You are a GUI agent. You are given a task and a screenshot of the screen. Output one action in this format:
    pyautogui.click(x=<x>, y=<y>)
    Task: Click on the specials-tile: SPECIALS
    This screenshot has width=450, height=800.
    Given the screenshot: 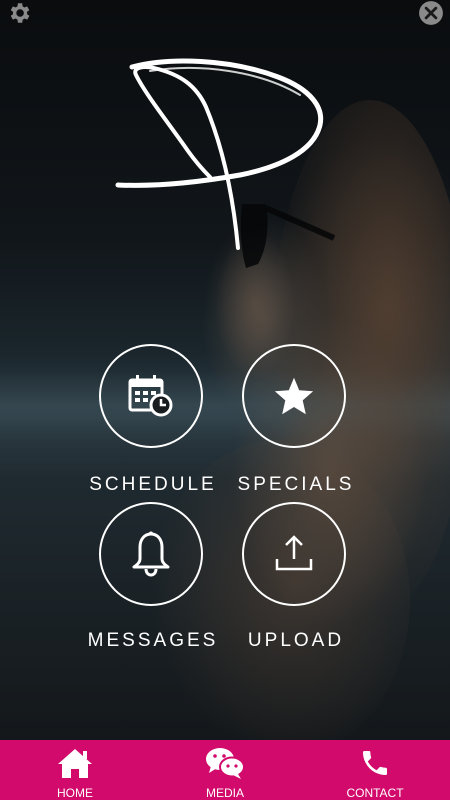 What is the action you would take?
    pyautogui.click(x=296, y=429)
    